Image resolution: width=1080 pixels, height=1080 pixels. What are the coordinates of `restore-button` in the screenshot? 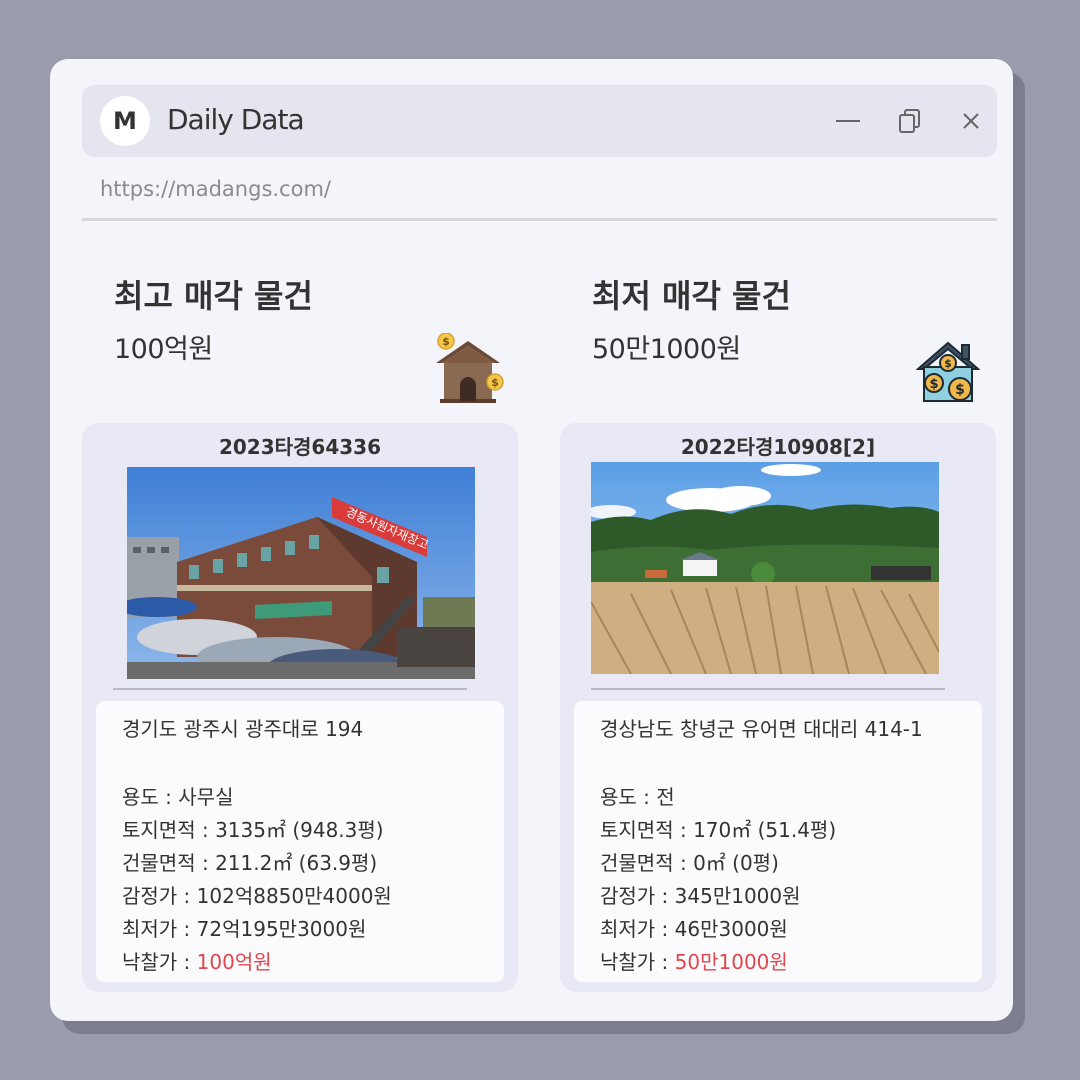 It's located at (911, 121).